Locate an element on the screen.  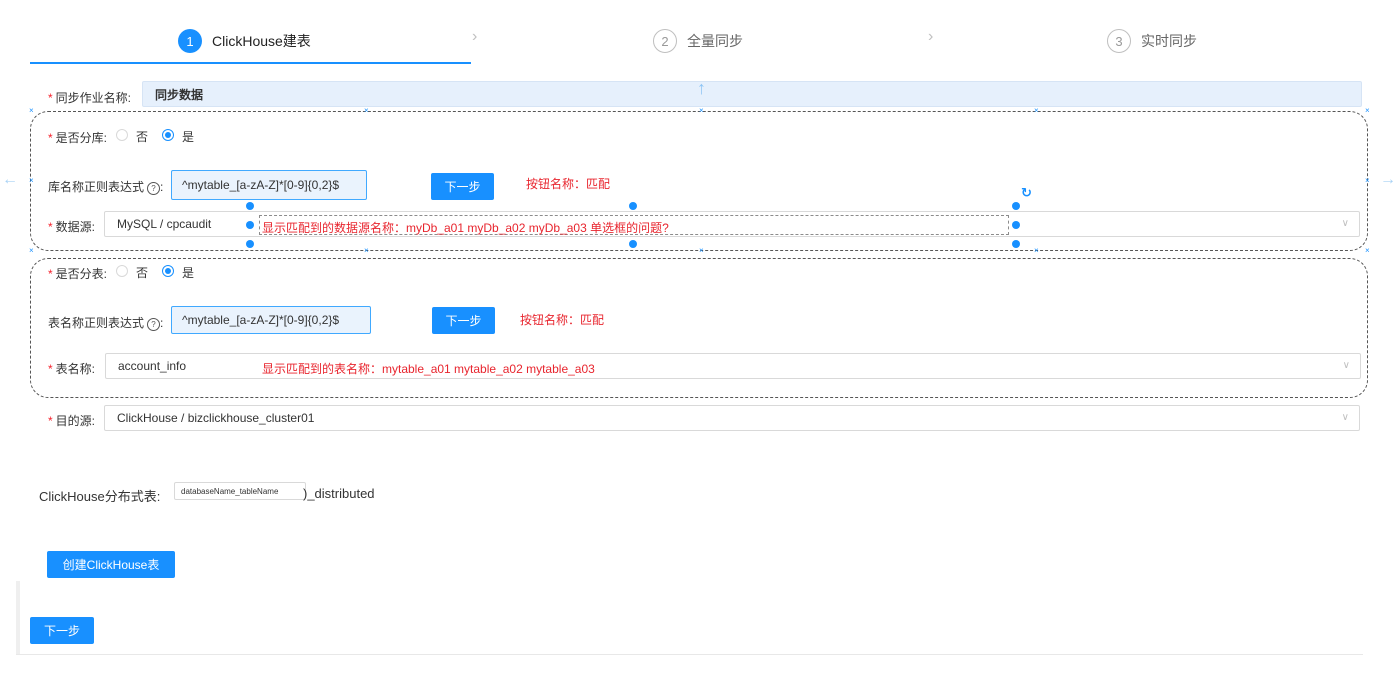
drag-up-arrow-icon: ↑ is located at coordinates (701, 88).